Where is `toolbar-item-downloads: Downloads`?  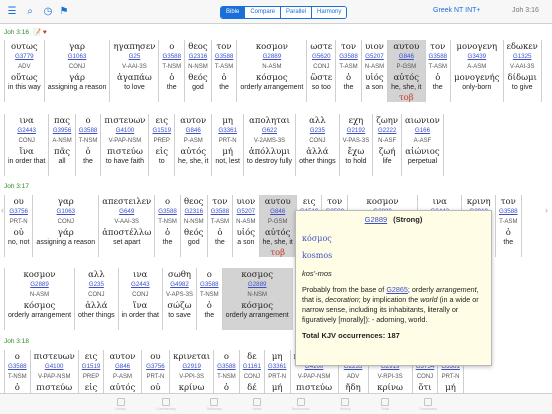 toolbar-item-downloads: Downloads is located at coordinates (428, 404).